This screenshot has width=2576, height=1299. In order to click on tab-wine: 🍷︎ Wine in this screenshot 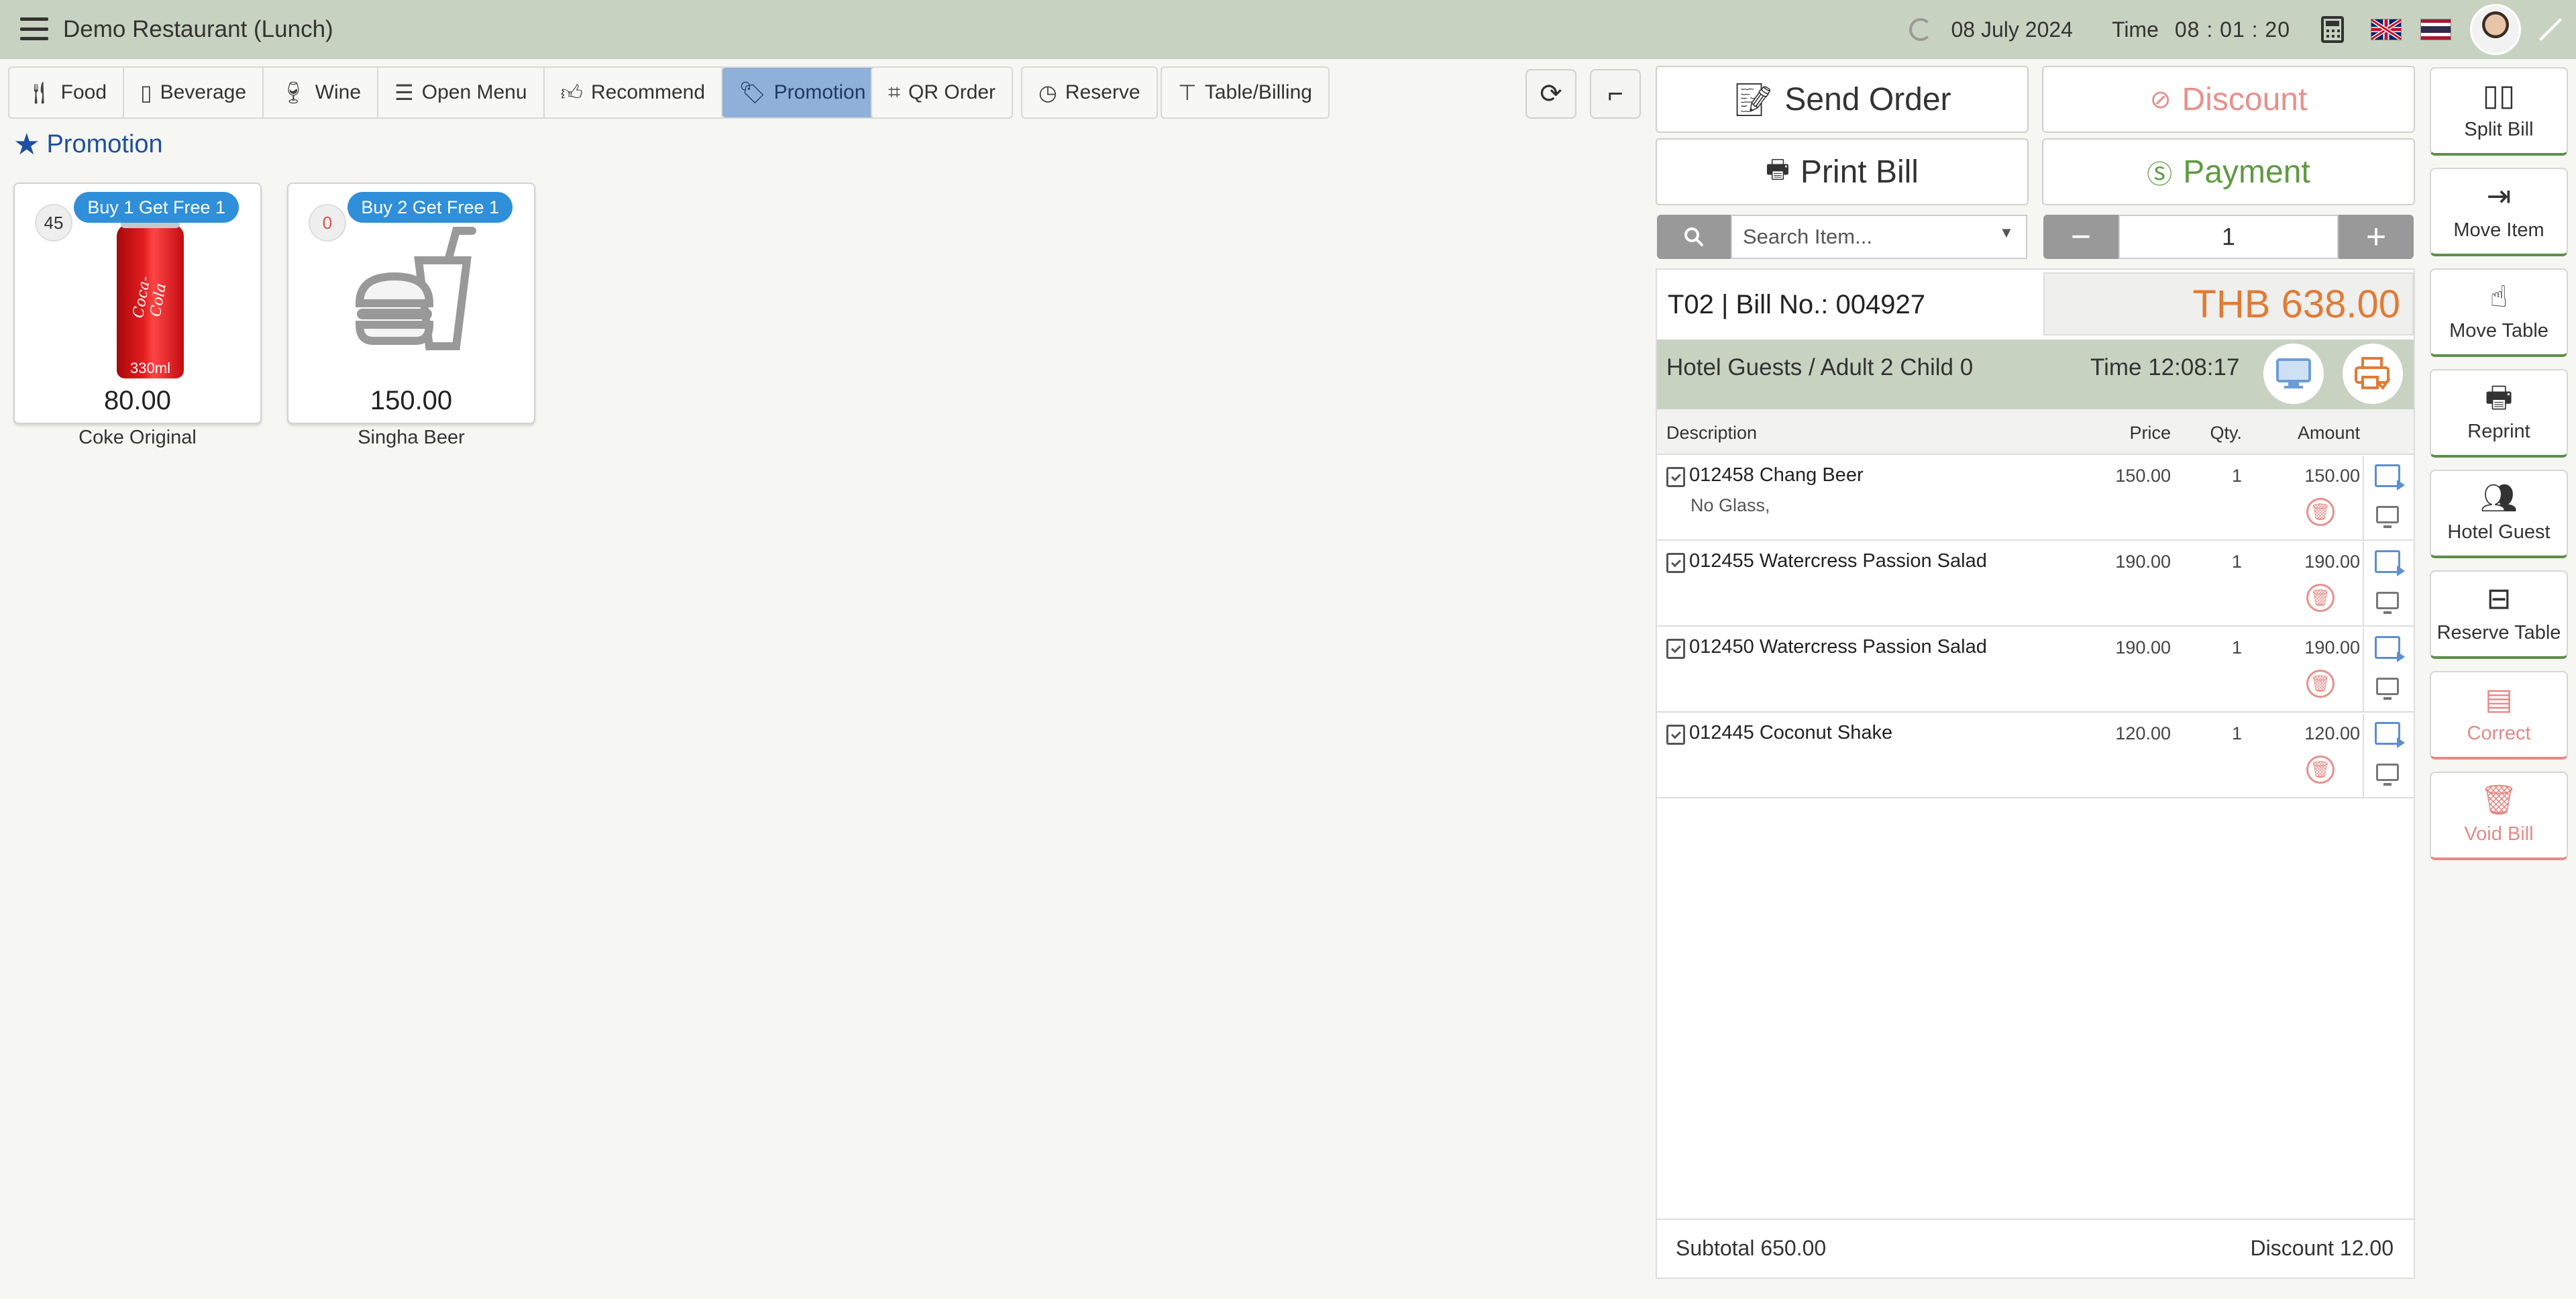, I will do `click(321, 92)`.